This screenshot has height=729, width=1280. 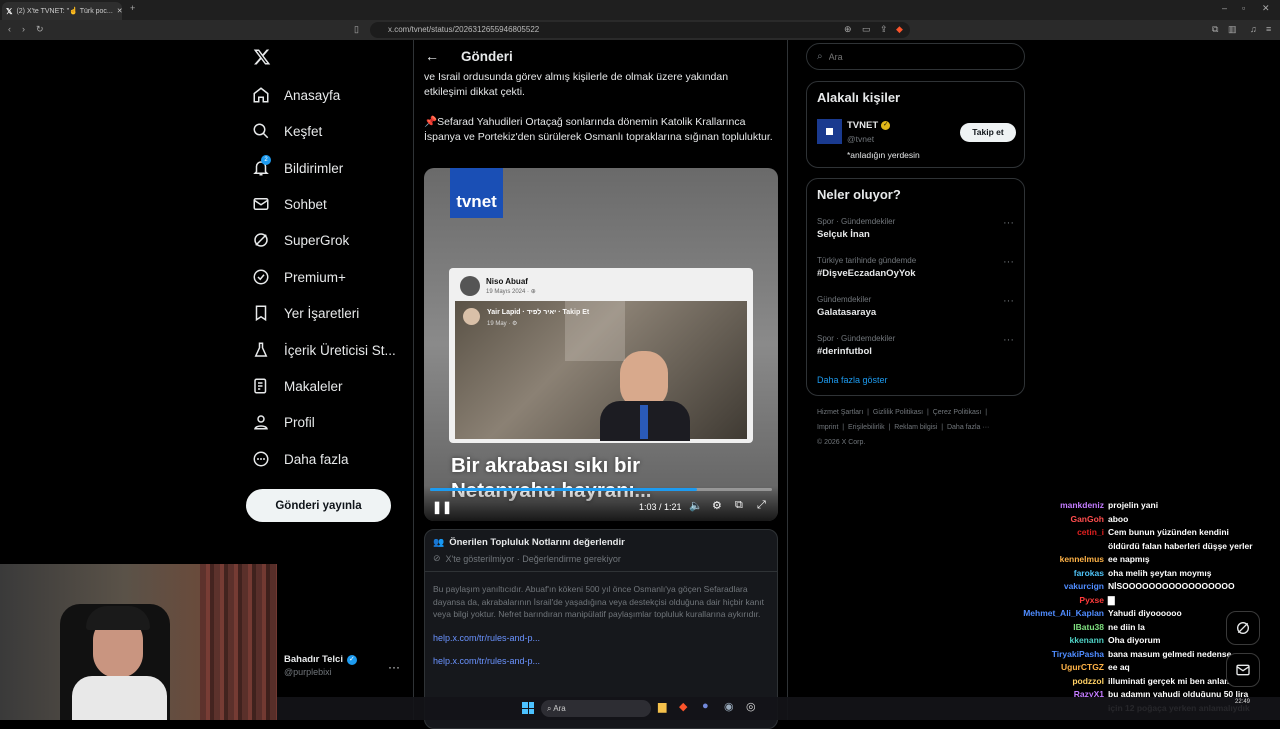 What do you see at coordinates (848, 29) in the screenshot?
I see `zoom-icon: ⊕` at bounding box center [848, 29].